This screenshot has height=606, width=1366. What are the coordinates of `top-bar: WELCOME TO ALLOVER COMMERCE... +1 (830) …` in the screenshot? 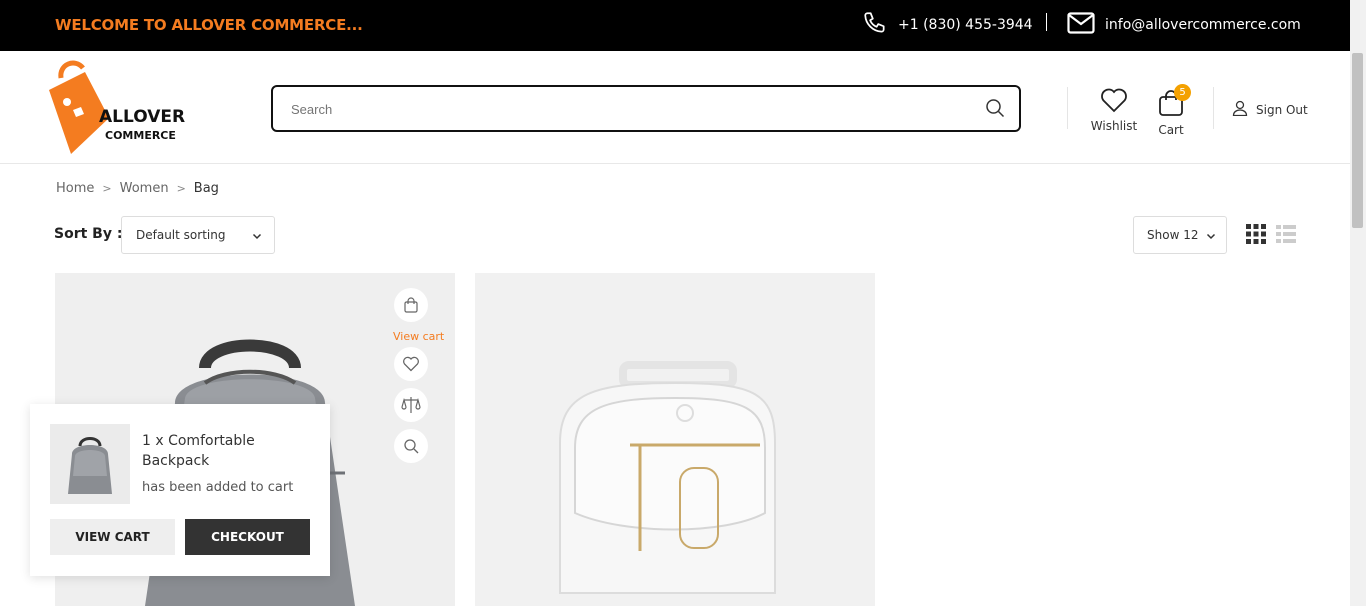 It's located at (683, 25).